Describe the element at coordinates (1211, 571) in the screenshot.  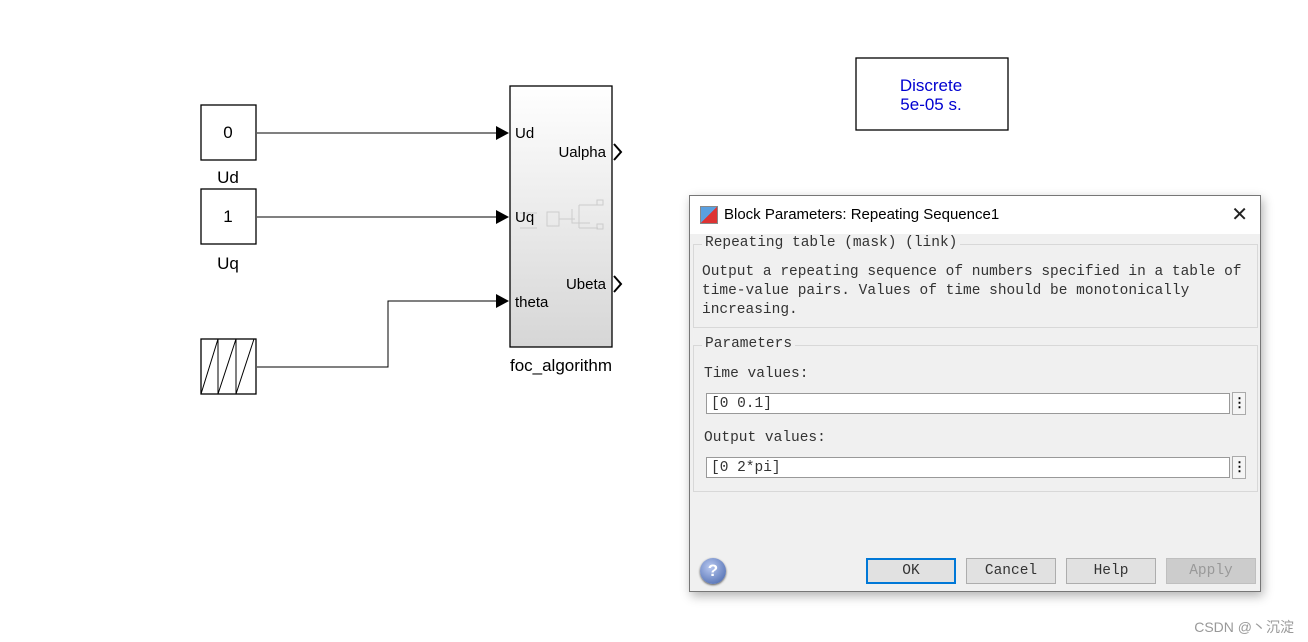
I see `apply-button: Apply` at that location.